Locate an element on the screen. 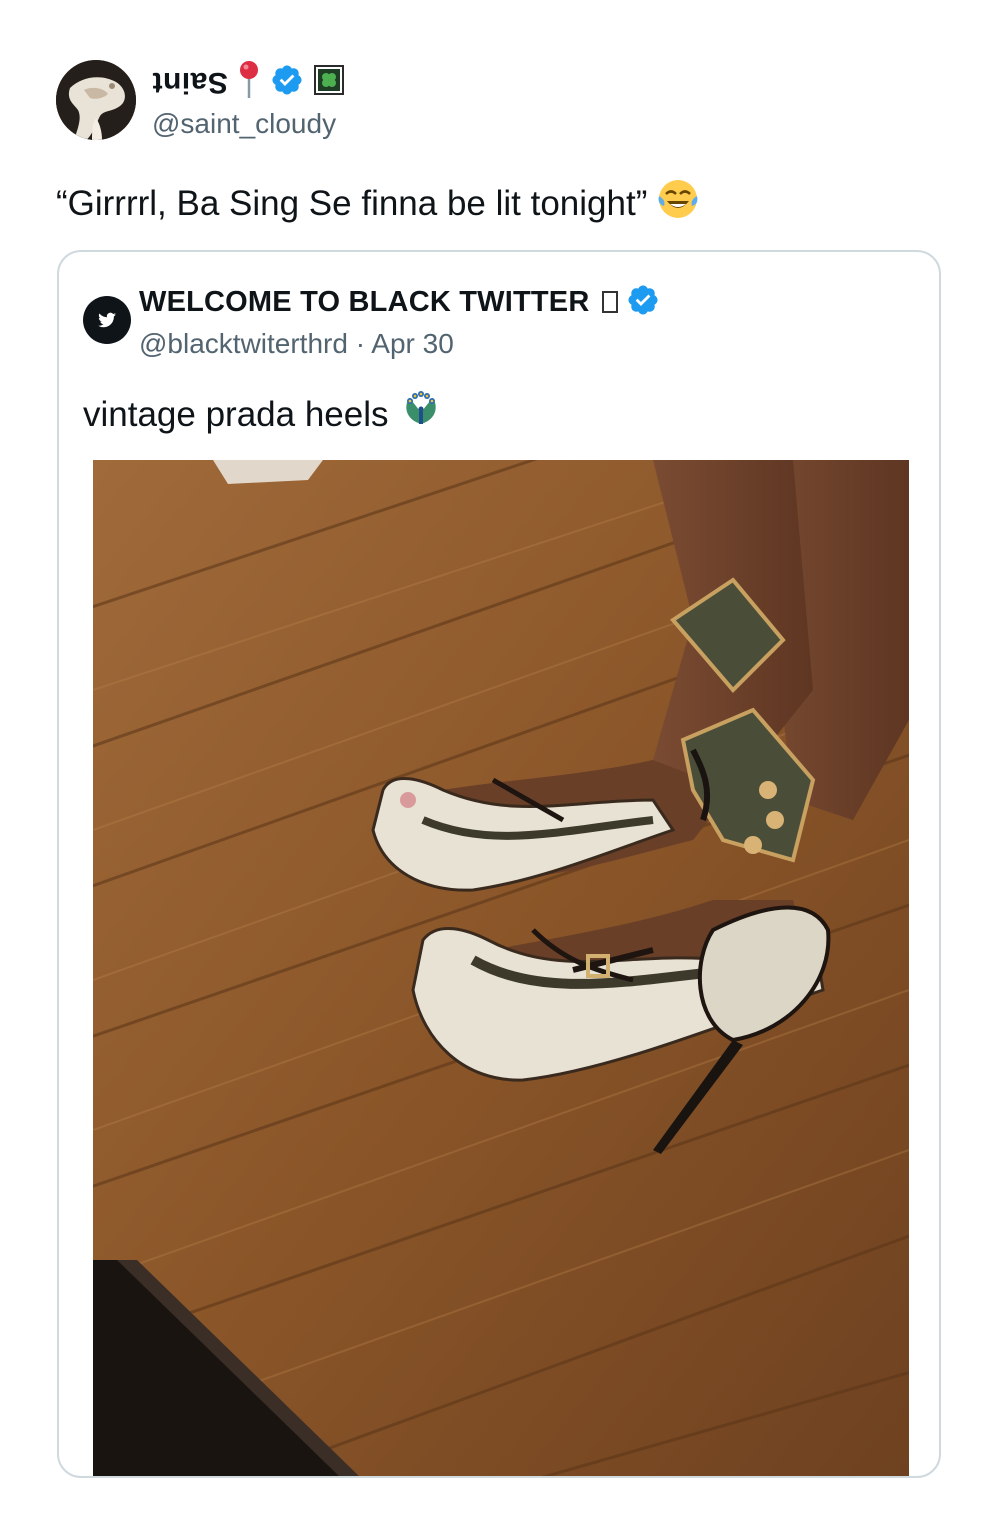  quoted-date: Apr 30 is located at coordinates (412, 343).